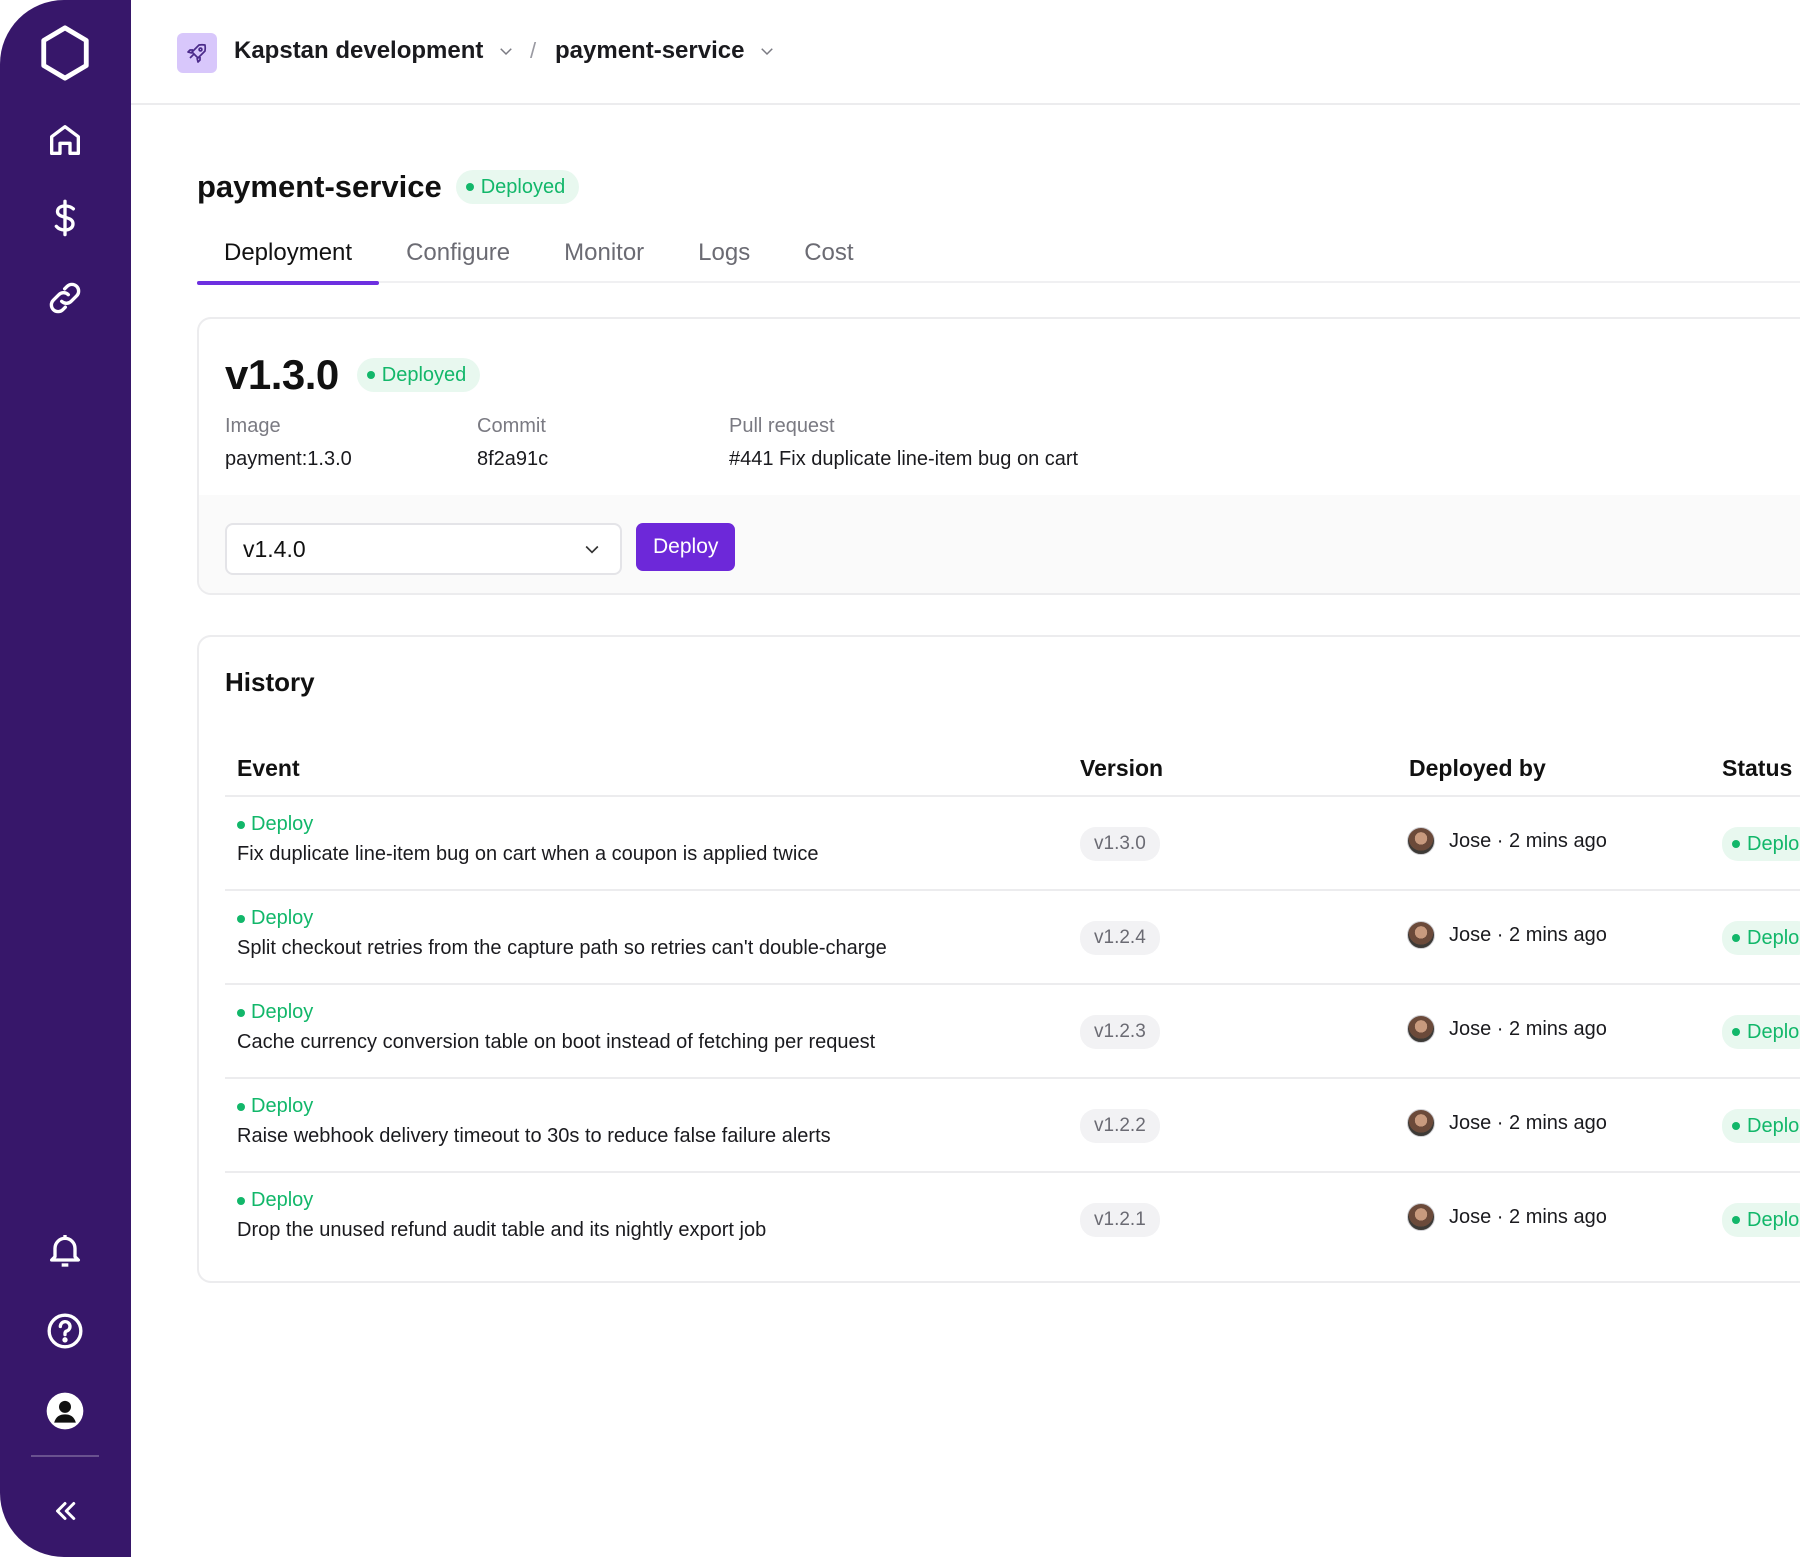  Describe the element at coordinates (65, 1511) in the screenshot. I see `double-chevron-left-icon` at that location.